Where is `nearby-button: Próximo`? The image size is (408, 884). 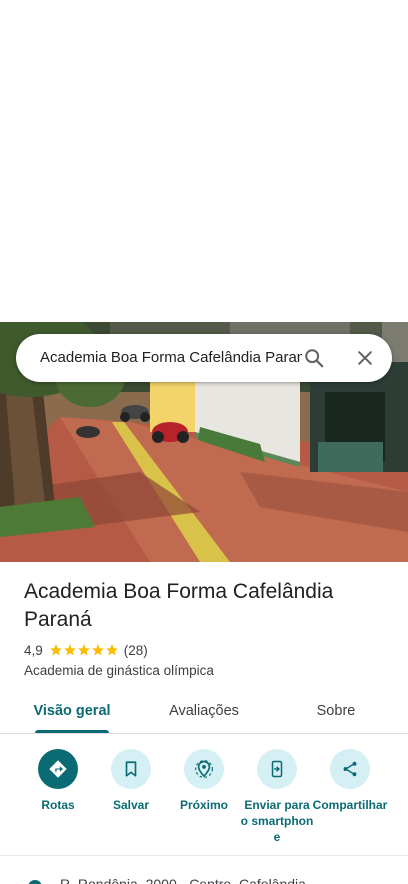
nearby-button: Próximo is located at coordinates (204, 781).